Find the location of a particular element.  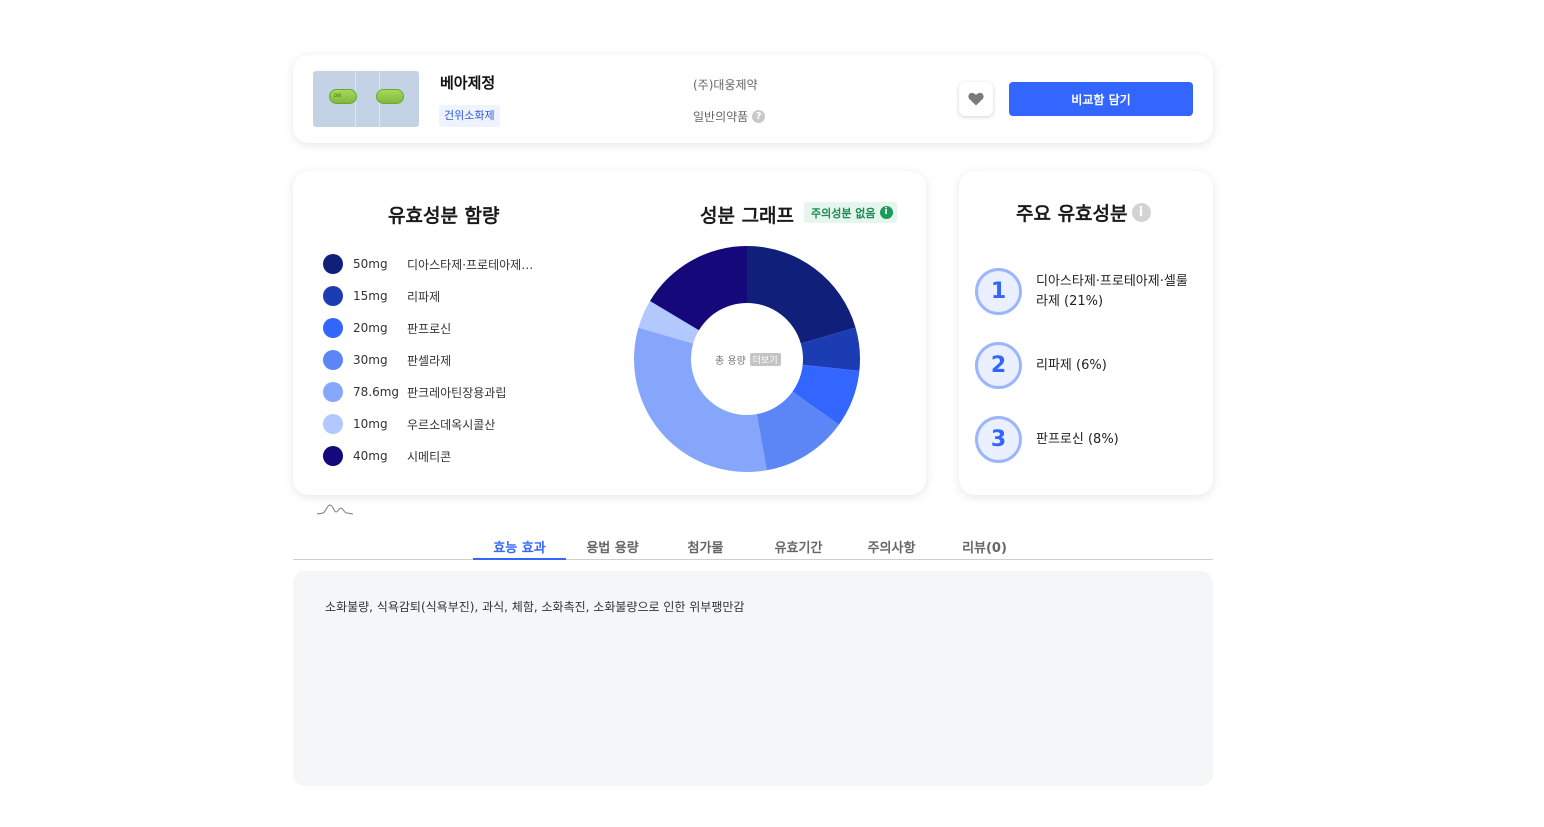

ingredient-amount: 10mg is located at coordinates (370, 424).